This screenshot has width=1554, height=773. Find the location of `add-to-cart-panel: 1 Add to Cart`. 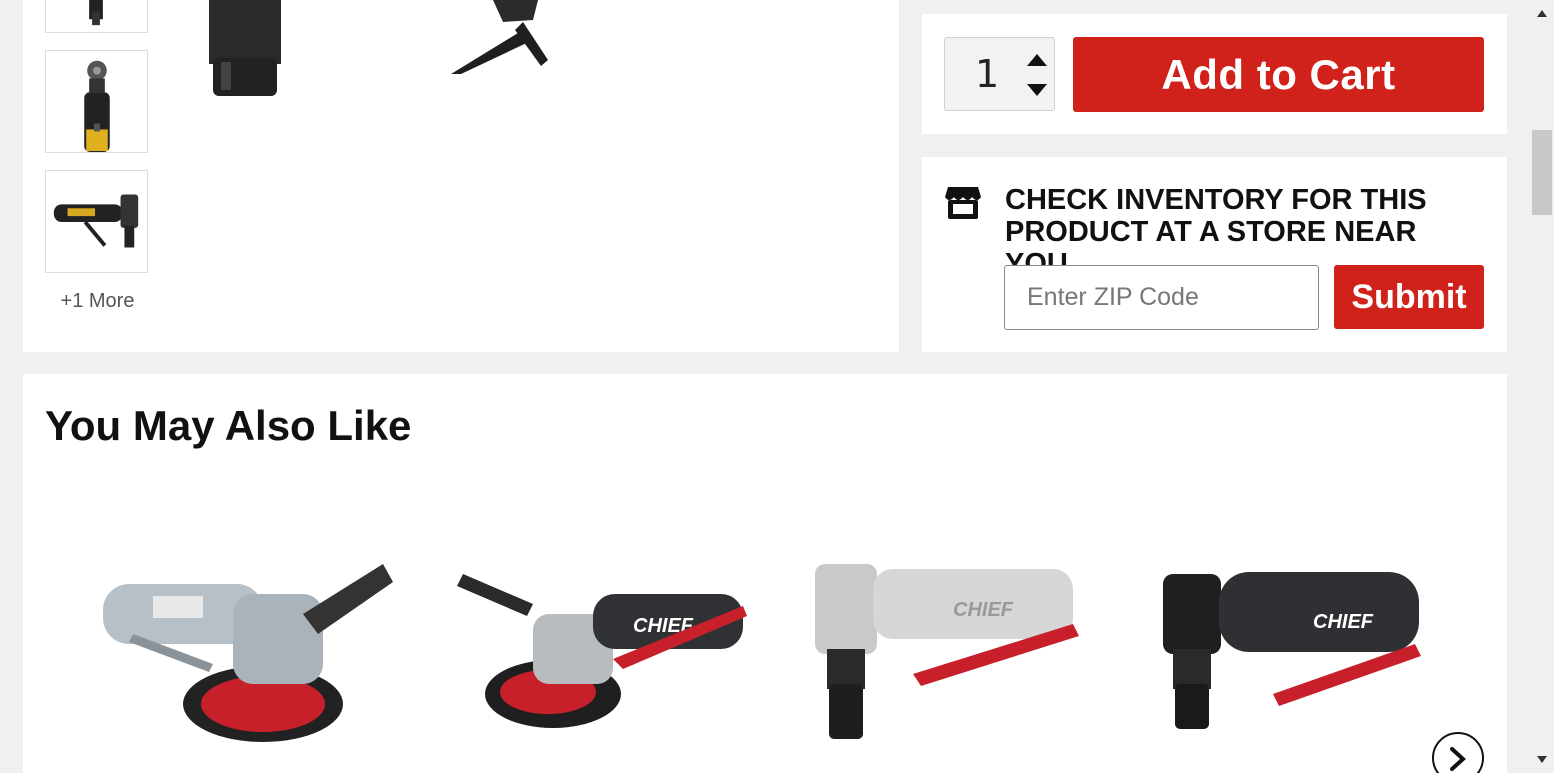

add-to-cart-panel: 1 Add to Cart is located at coordinates (1214, 74).